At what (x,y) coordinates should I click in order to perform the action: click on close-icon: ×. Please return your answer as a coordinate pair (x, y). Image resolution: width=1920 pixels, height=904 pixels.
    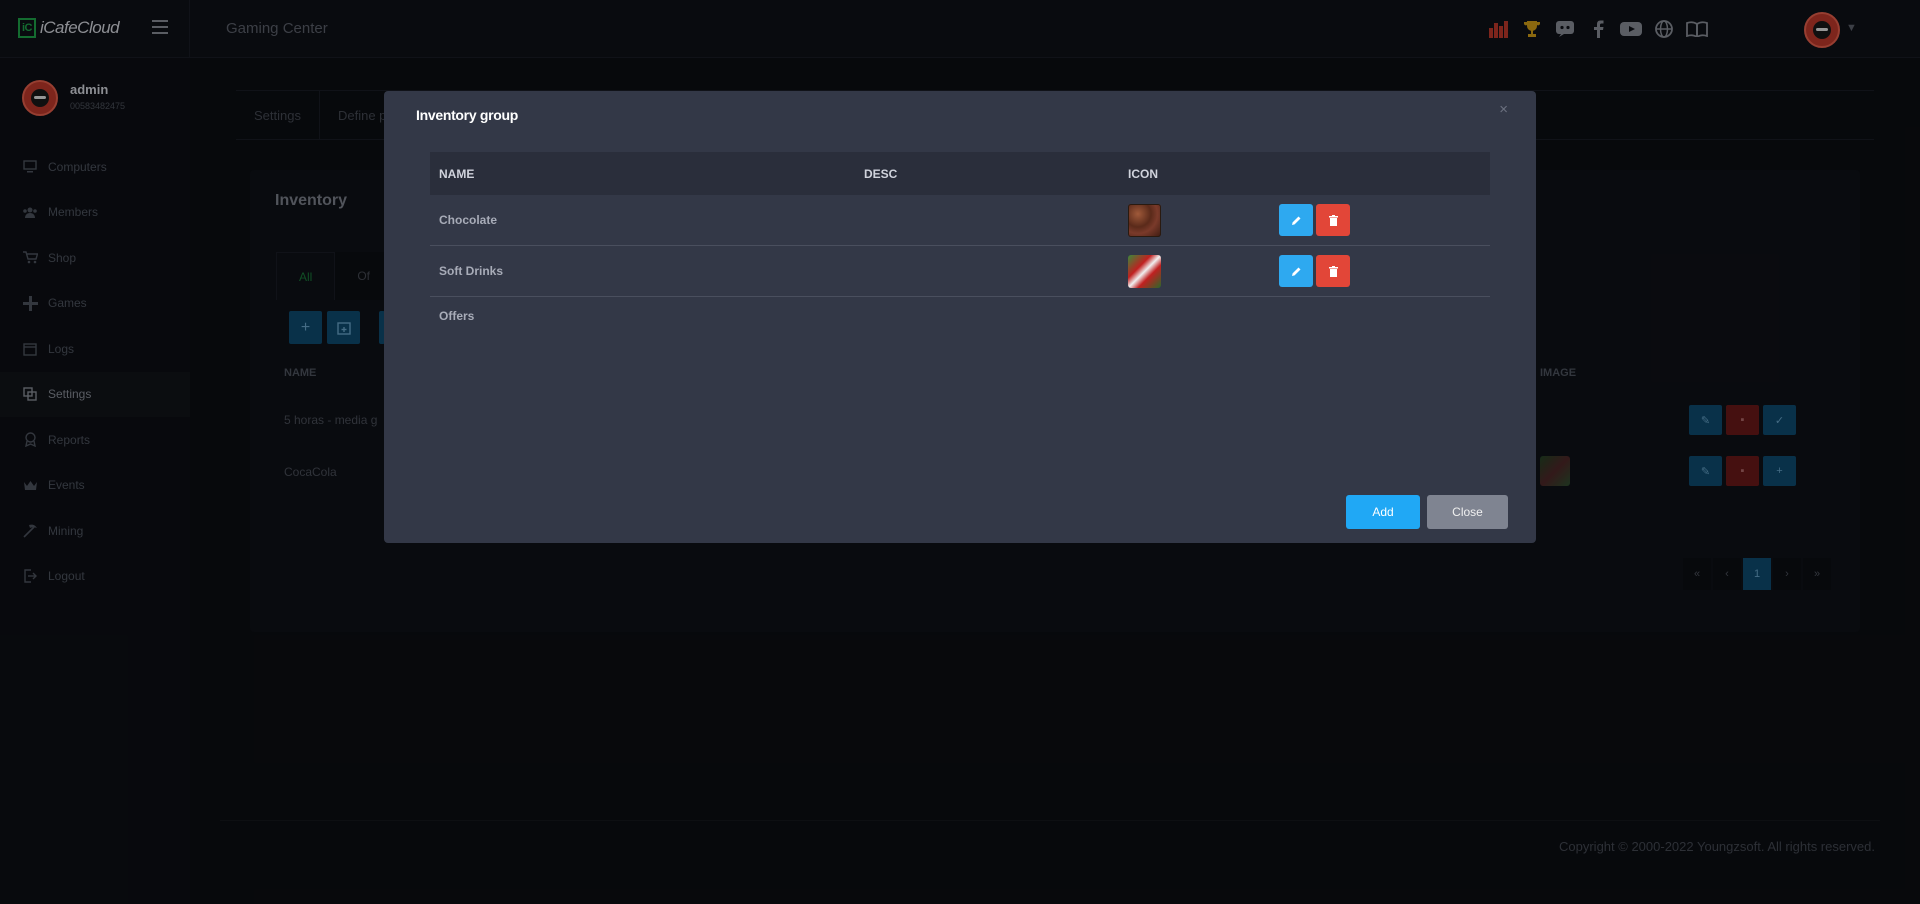
    Looking at the image, I should click on (1503, 109).